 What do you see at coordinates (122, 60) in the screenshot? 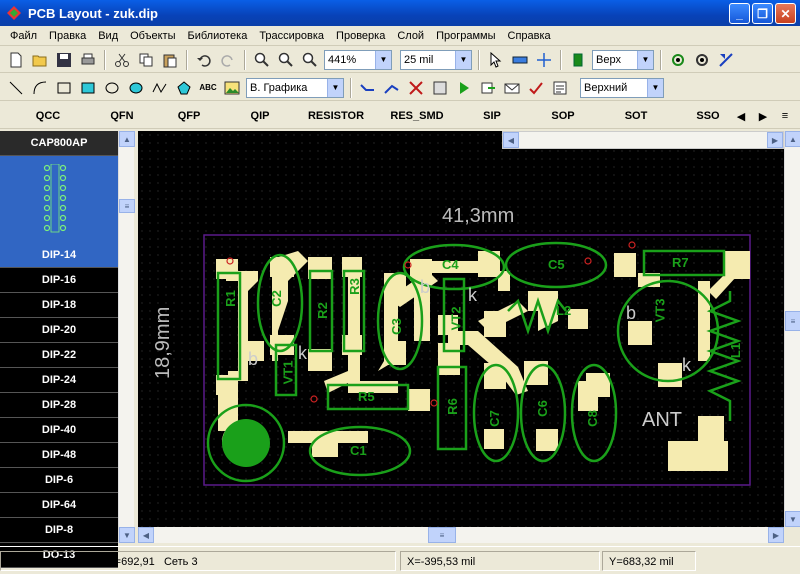
I see `cut-button` at bounding box center [122, 60].